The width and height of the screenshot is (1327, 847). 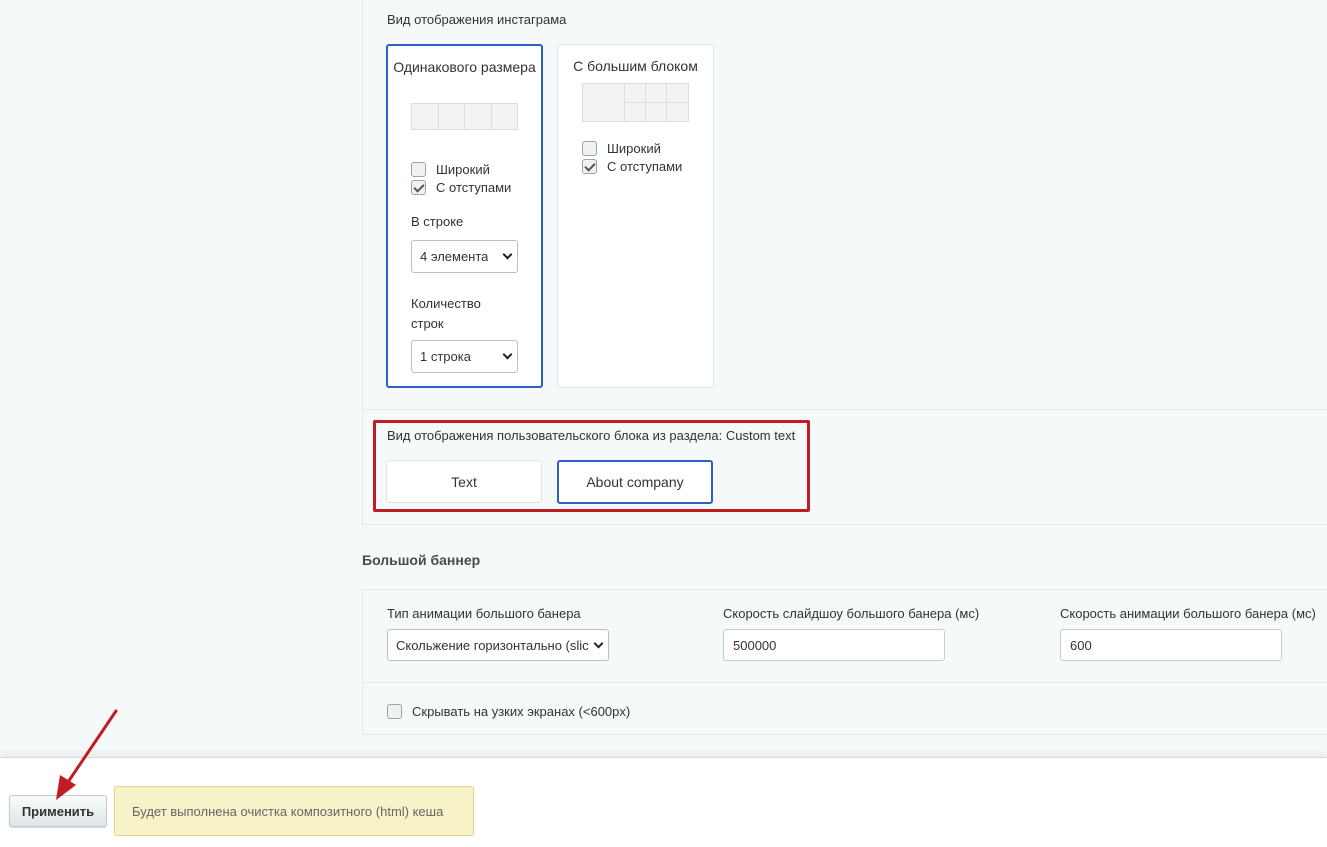 I want to click on animation-type-label: Тип анимации большого банера, so click(x=484, y=613).